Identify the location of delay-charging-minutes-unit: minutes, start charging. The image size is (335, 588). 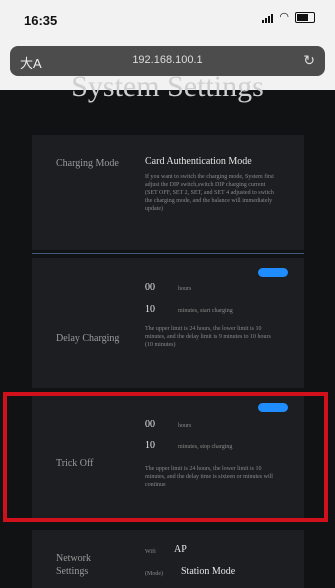
(205, 311).